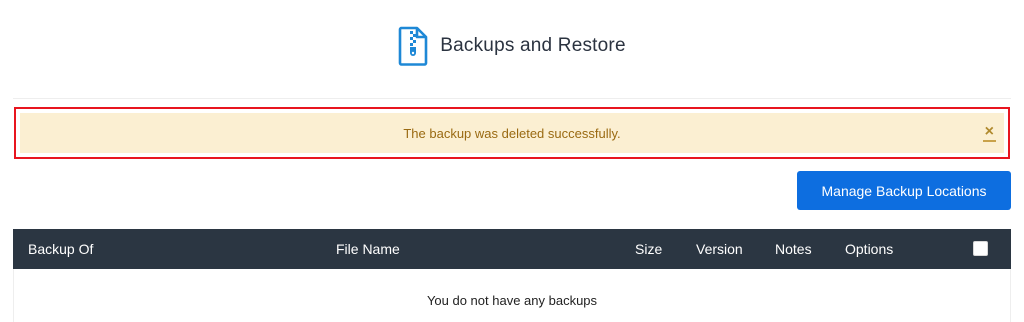 This screenshot has width=1024, height=322. I want to click on page-header: Backups and Restore, so click(512, 46).